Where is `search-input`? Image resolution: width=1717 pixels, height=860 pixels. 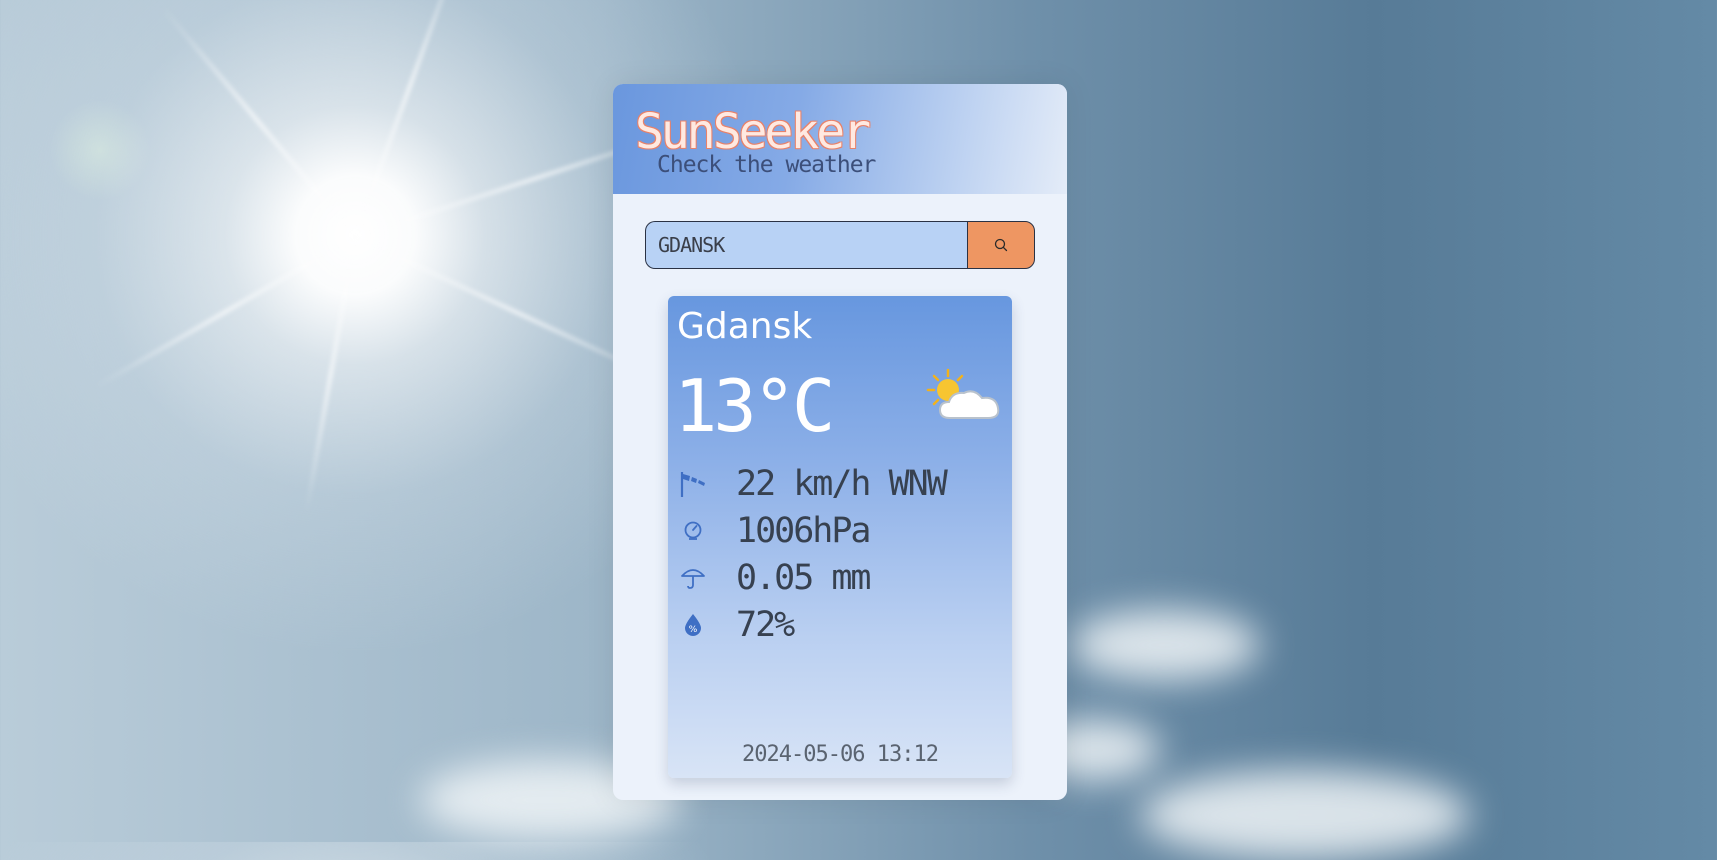 search-input is located at coordinates (806, 245).